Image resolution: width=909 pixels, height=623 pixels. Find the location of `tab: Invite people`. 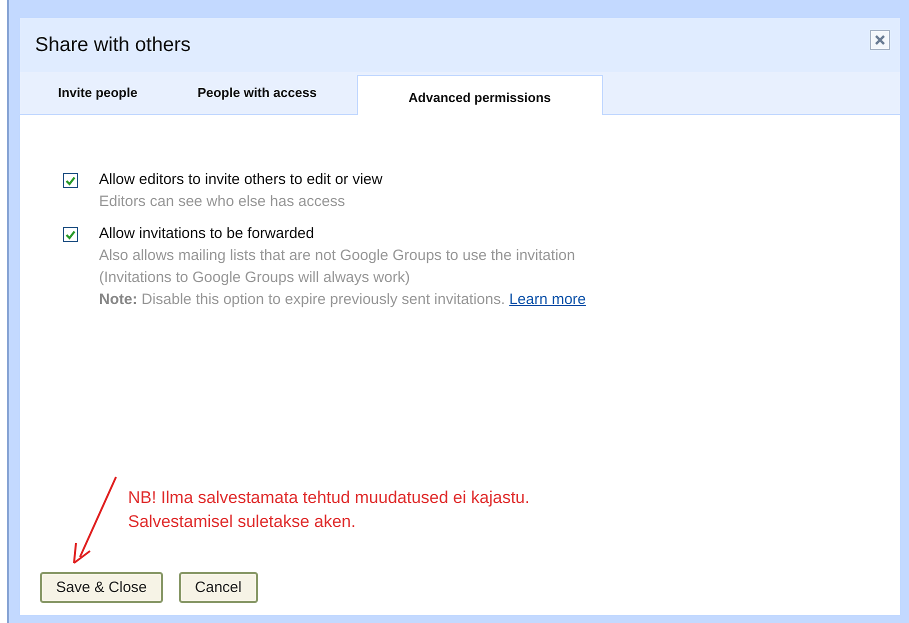

tab: Invite people is located at coordinates (102, 99).